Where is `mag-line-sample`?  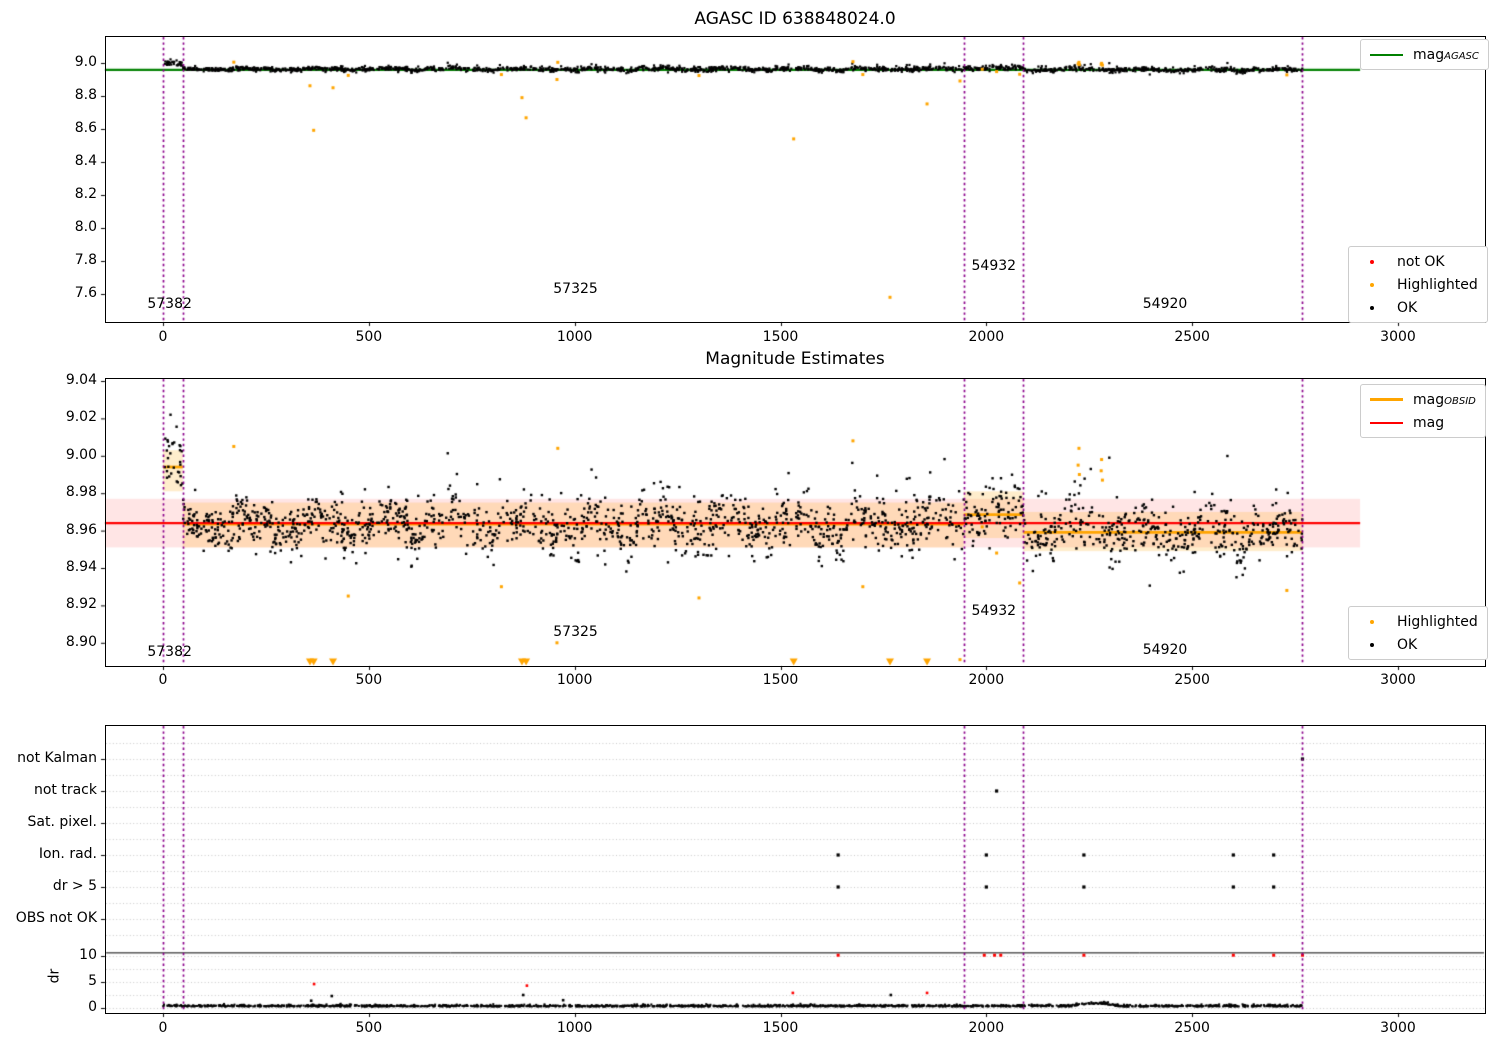
mag-line-sample is located at coordinates (1386, 422).